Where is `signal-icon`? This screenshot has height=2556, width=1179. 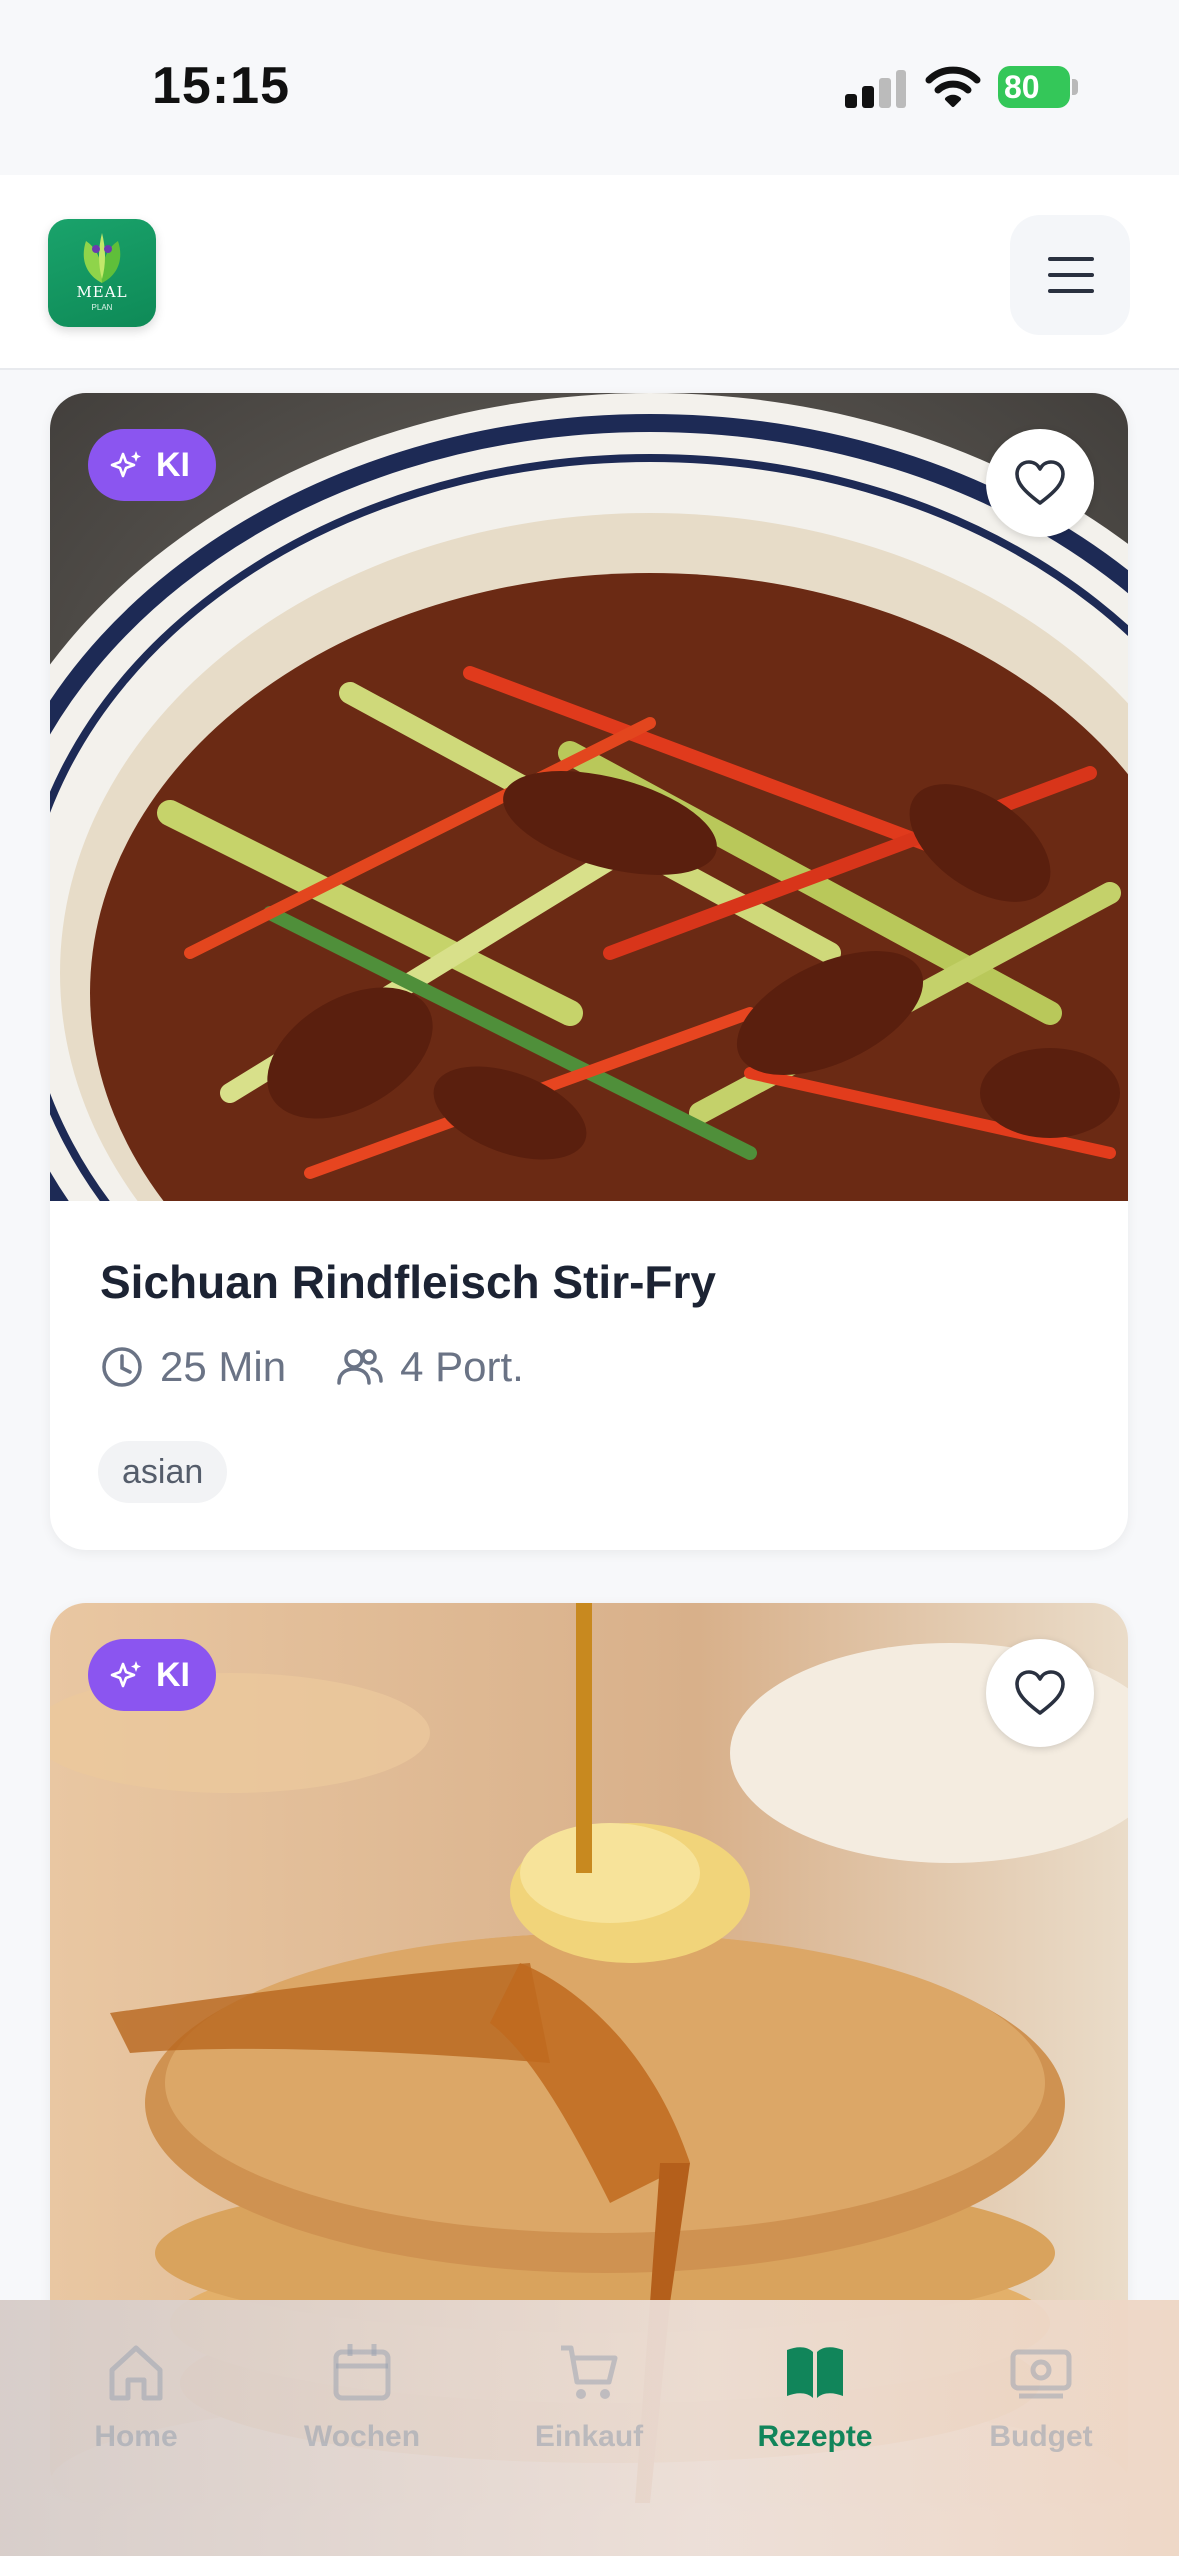
signal-icon is located at coordinates (876, 89).